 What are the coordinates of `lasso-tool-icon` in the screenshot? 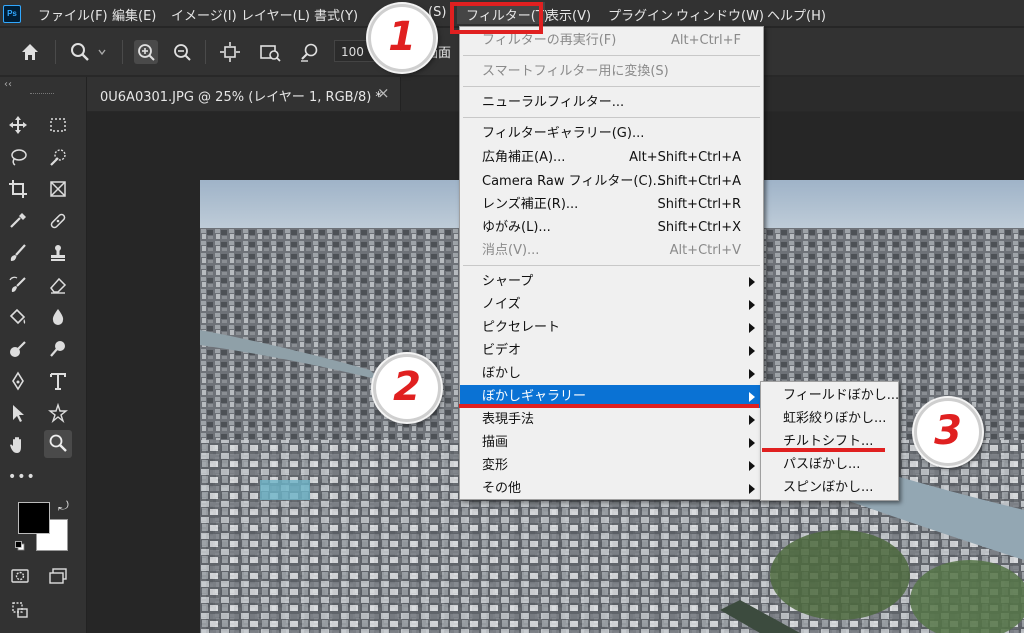 It's located at (18, 157).